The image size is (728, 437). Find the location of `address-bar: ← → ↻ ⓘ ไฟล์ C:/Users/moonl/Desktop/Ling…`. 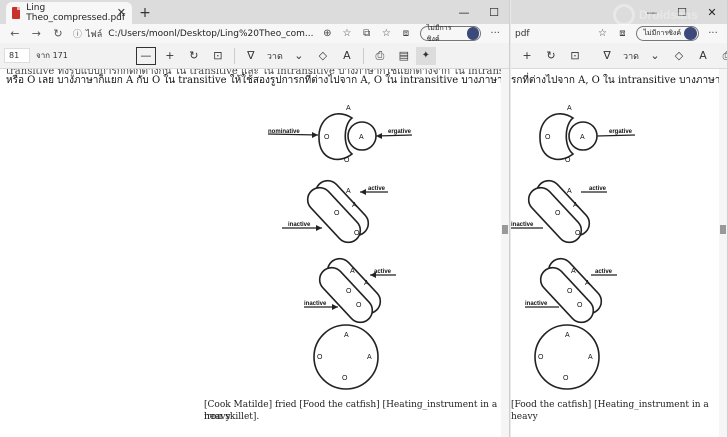

address-bar: ← → ↻ ⓘ ไฟล์ C:/Users/moonl/Desktop/Ling… is located at coordinates (254, 33).